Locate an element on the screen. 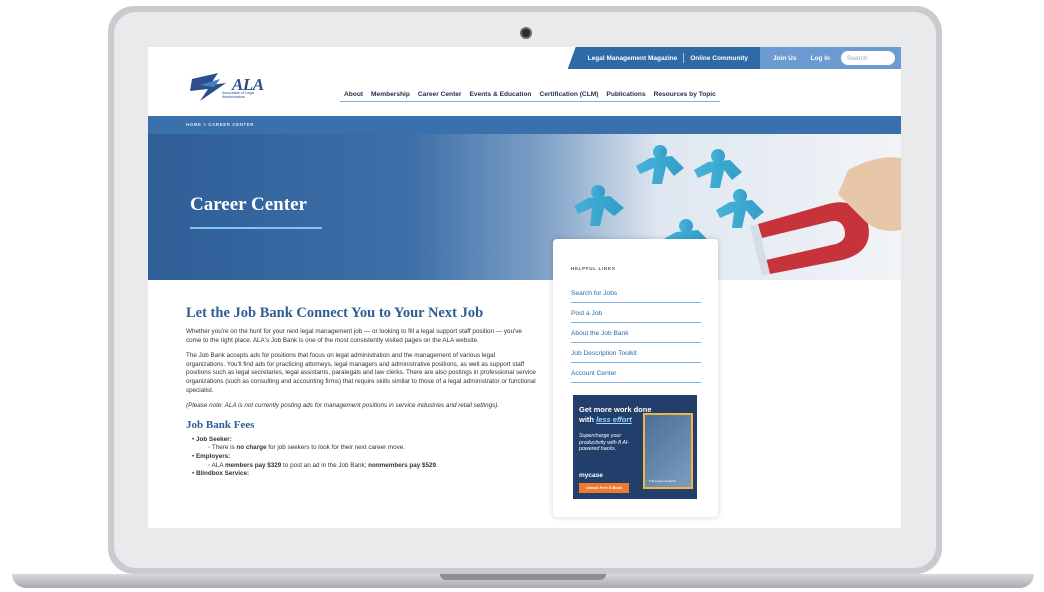 The image size is (1044, 592). camera-icon is located at coordinates (526, 33).